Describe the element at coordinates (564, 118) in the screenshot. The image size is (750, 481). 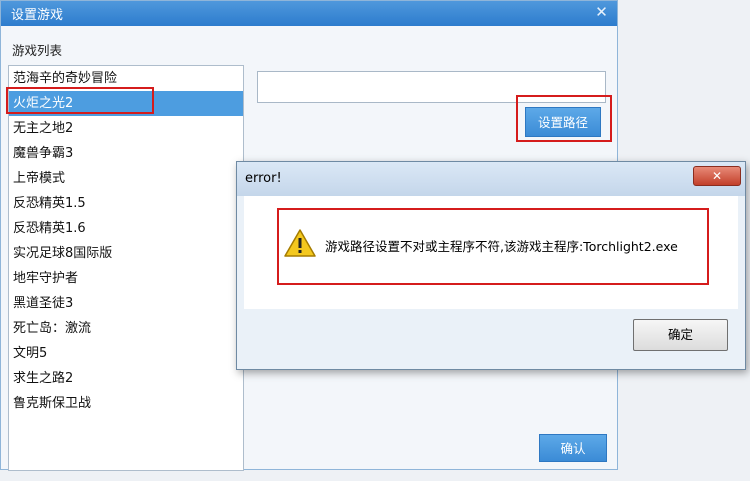
I see `set-path-highlight` at that location.